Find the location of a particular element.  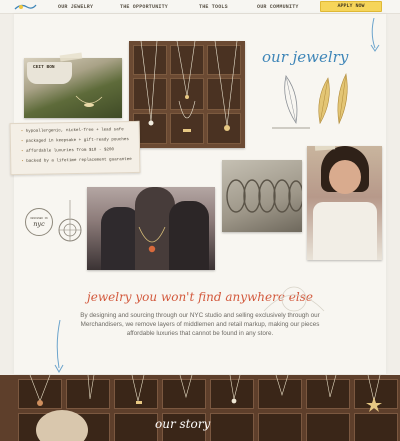

bowl-photo: CEIT BON is located at coordinates (73, 88).